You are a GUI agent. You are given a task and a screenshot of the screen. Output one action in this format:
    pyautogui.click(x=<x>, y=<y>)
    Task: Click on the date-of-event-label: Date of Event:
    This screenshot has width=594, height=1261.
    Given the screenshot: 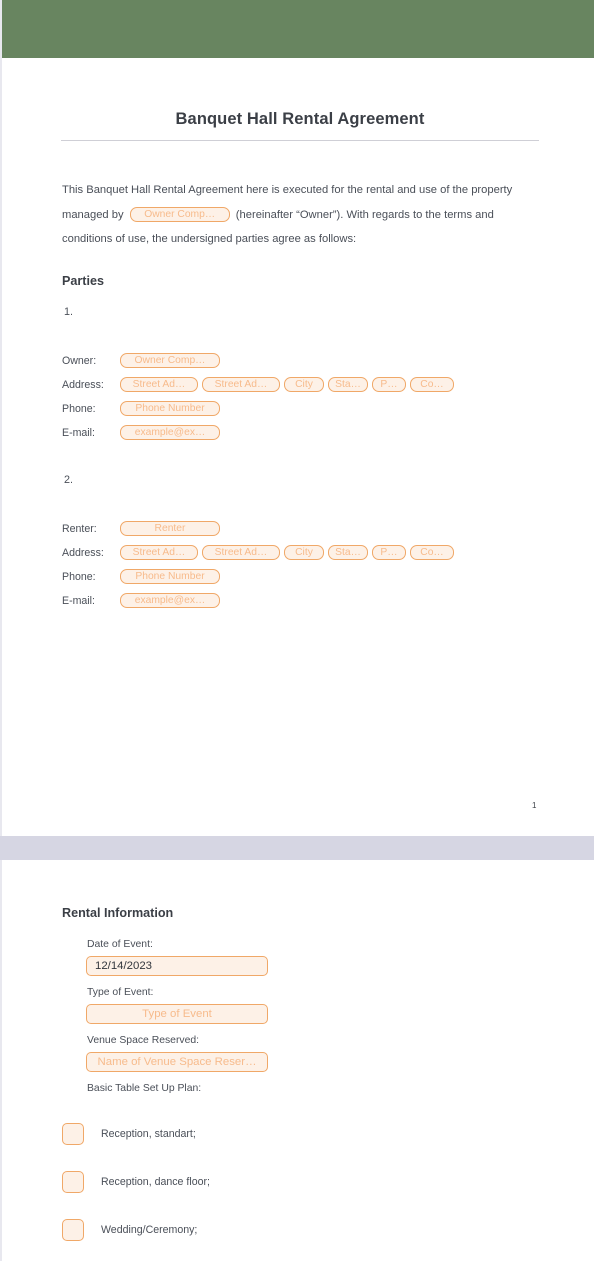 What is the action you would take?
    pyautogui.click(x=120, y=944)
    